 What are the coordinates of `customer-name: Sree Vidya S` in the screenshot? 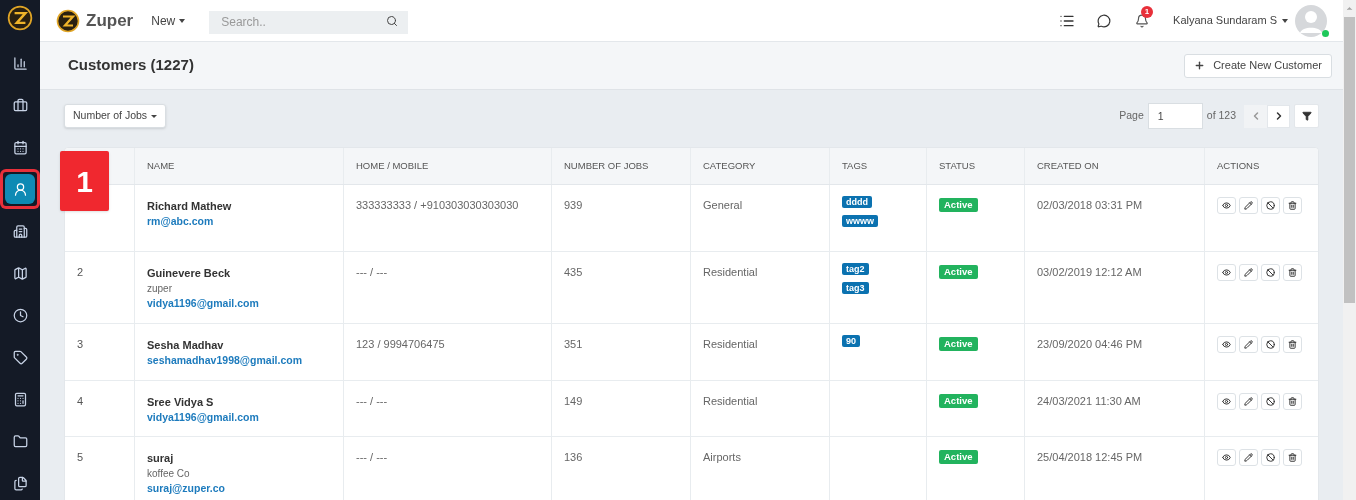 It's located at (181, 402).